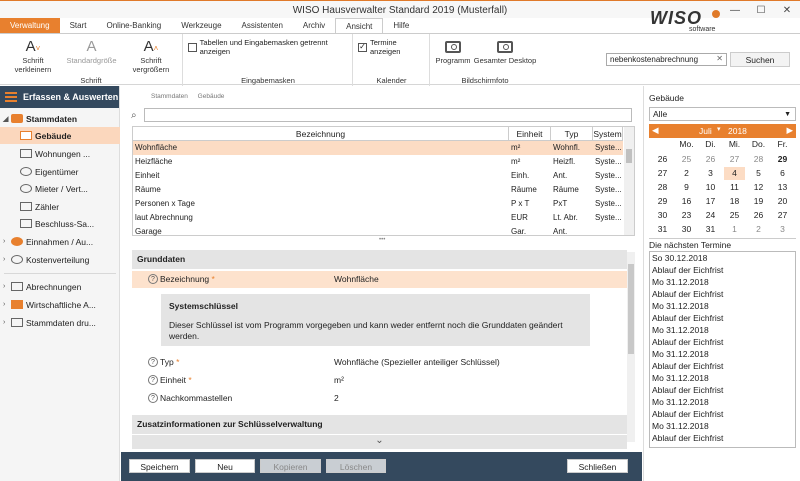 This screenshot has height=481, width=800. Describe the element at coordinates (201, 25) in the screenshot. I see `tab-werkzeuge: Werkzeuge` at that location.